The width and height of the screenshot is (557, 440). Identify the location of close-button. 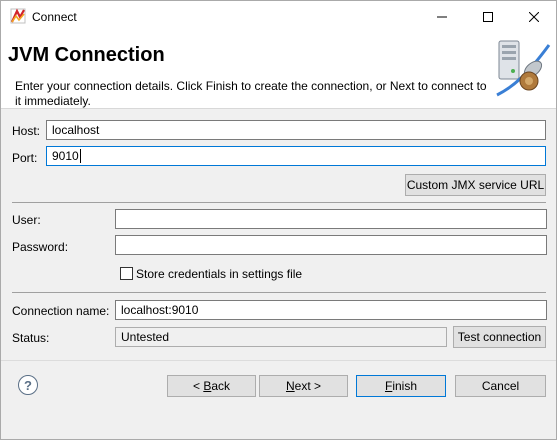
(533, 16).